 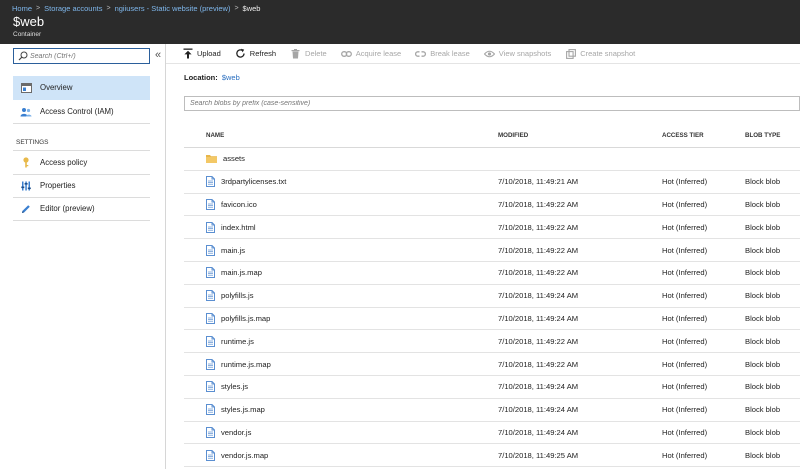 What do you see at coordinates (237, 341) in the screenshot?
I see `row-name: runtime.js` at bounding box center [237, 341].